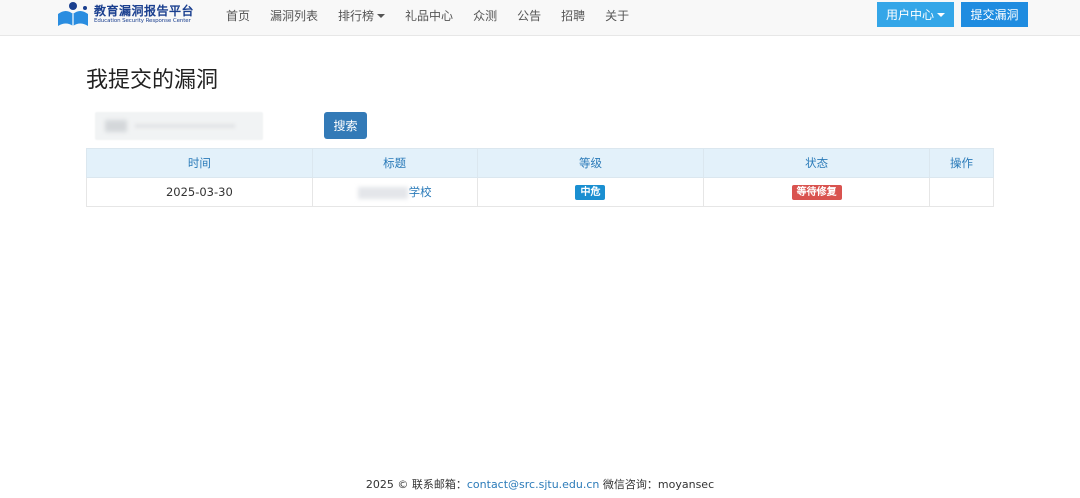 The height and width of the screenshot is (498, 1080). I want to click on search-input, so click(179, 126).